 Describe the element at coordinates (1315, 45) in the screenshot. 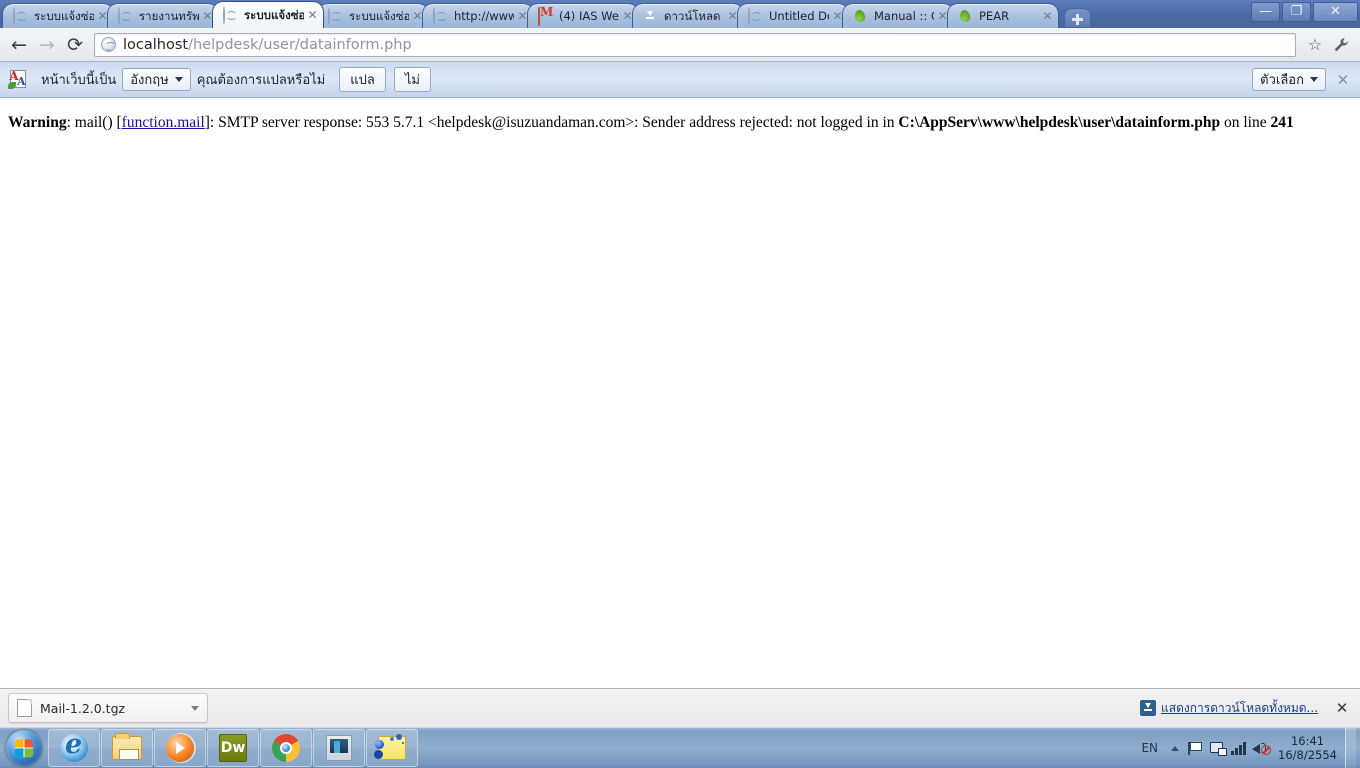

I see `bookmark-star-icon: ☆` at that location.